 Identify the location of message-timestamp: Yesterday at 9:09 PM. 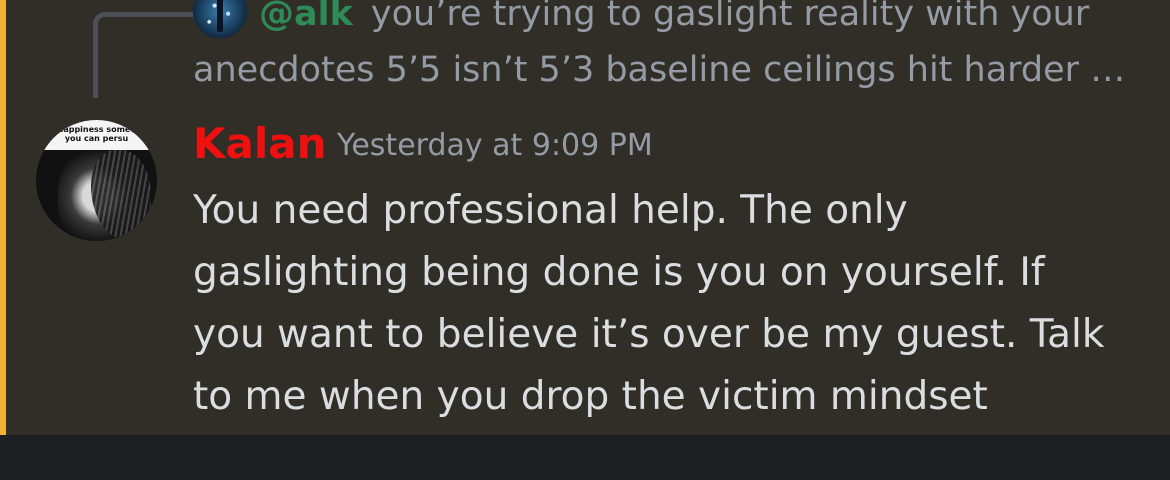
(495, 145).